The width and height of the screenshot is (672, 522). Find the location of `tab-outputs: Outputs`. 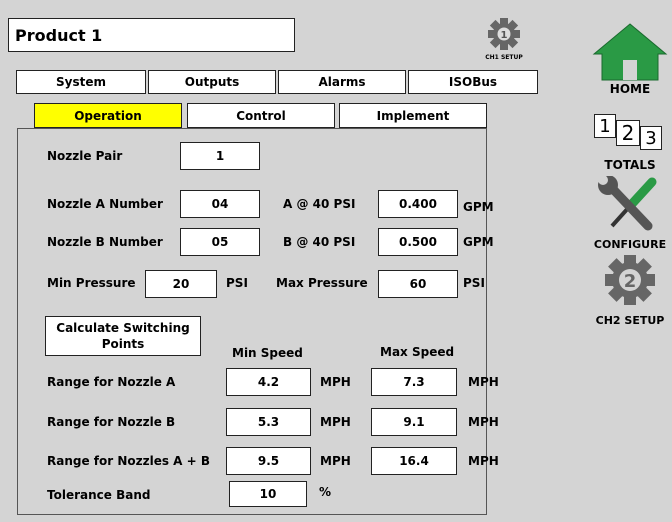

tab-outputs: Outputs is located at coordinates (212, 82).